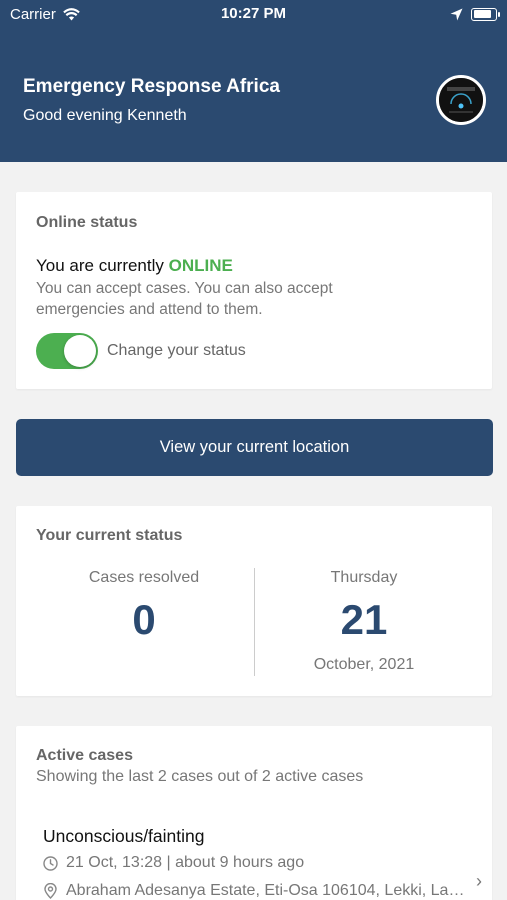 The image size is (507, 900). What do you see at coordinates (105, 115) in the screenshot?
I see `greeting-text: Good evening Kenneth` at bounding box center [105, 115].